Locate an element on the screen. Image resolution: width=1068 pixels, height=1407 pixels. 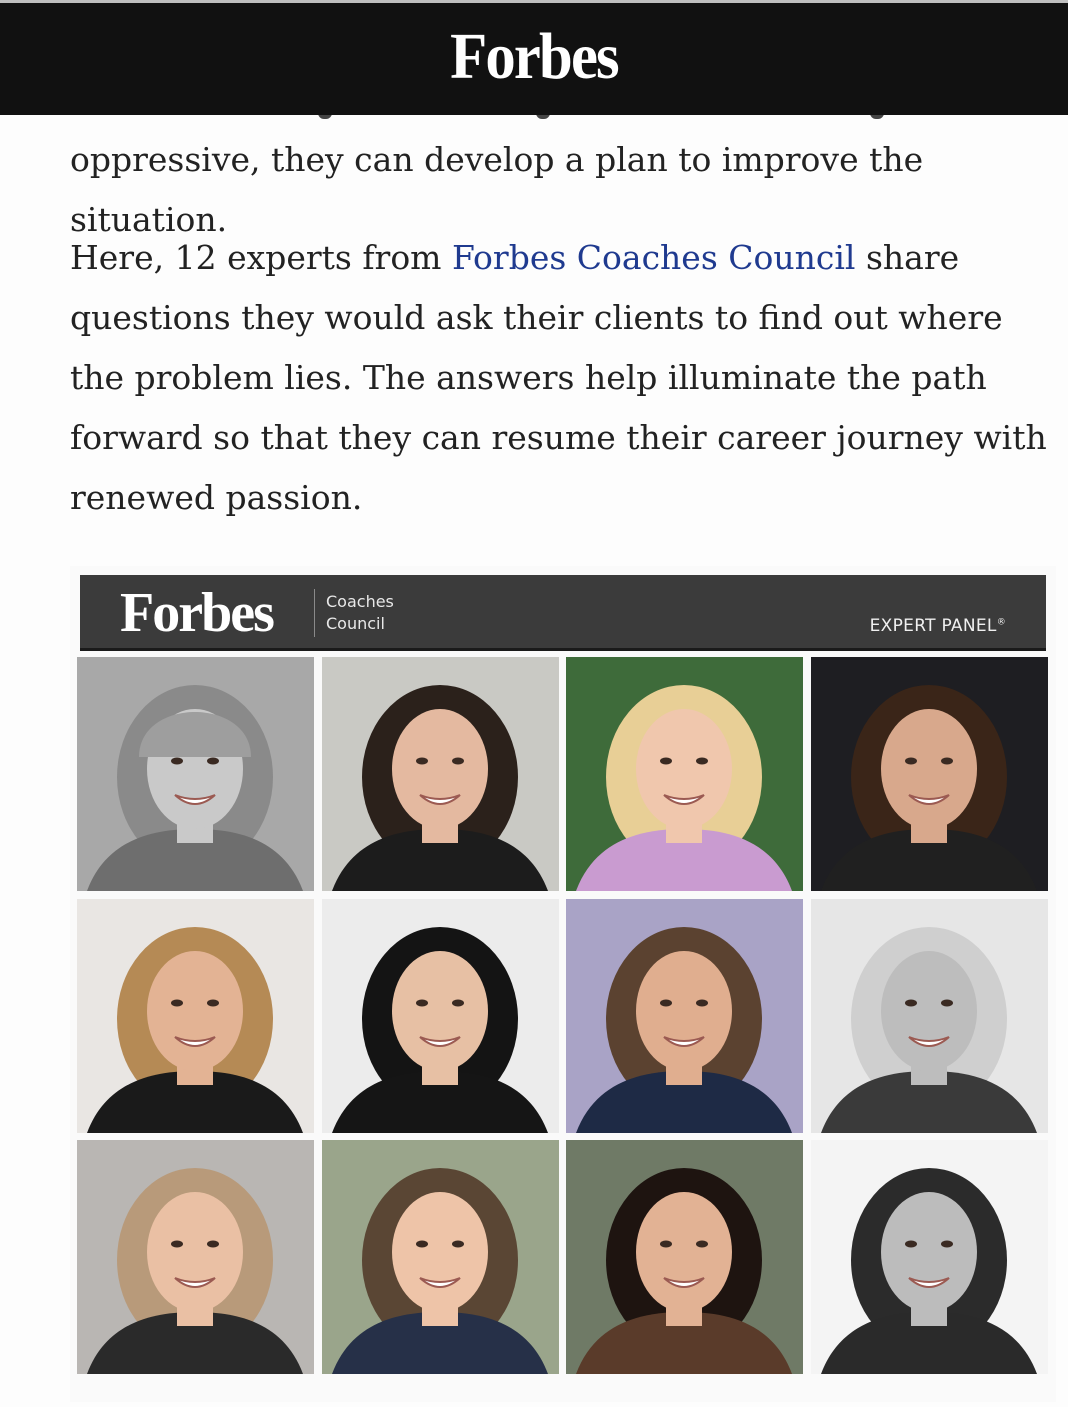
forbes-logo: Forbes is located at coordinates (534, 57).